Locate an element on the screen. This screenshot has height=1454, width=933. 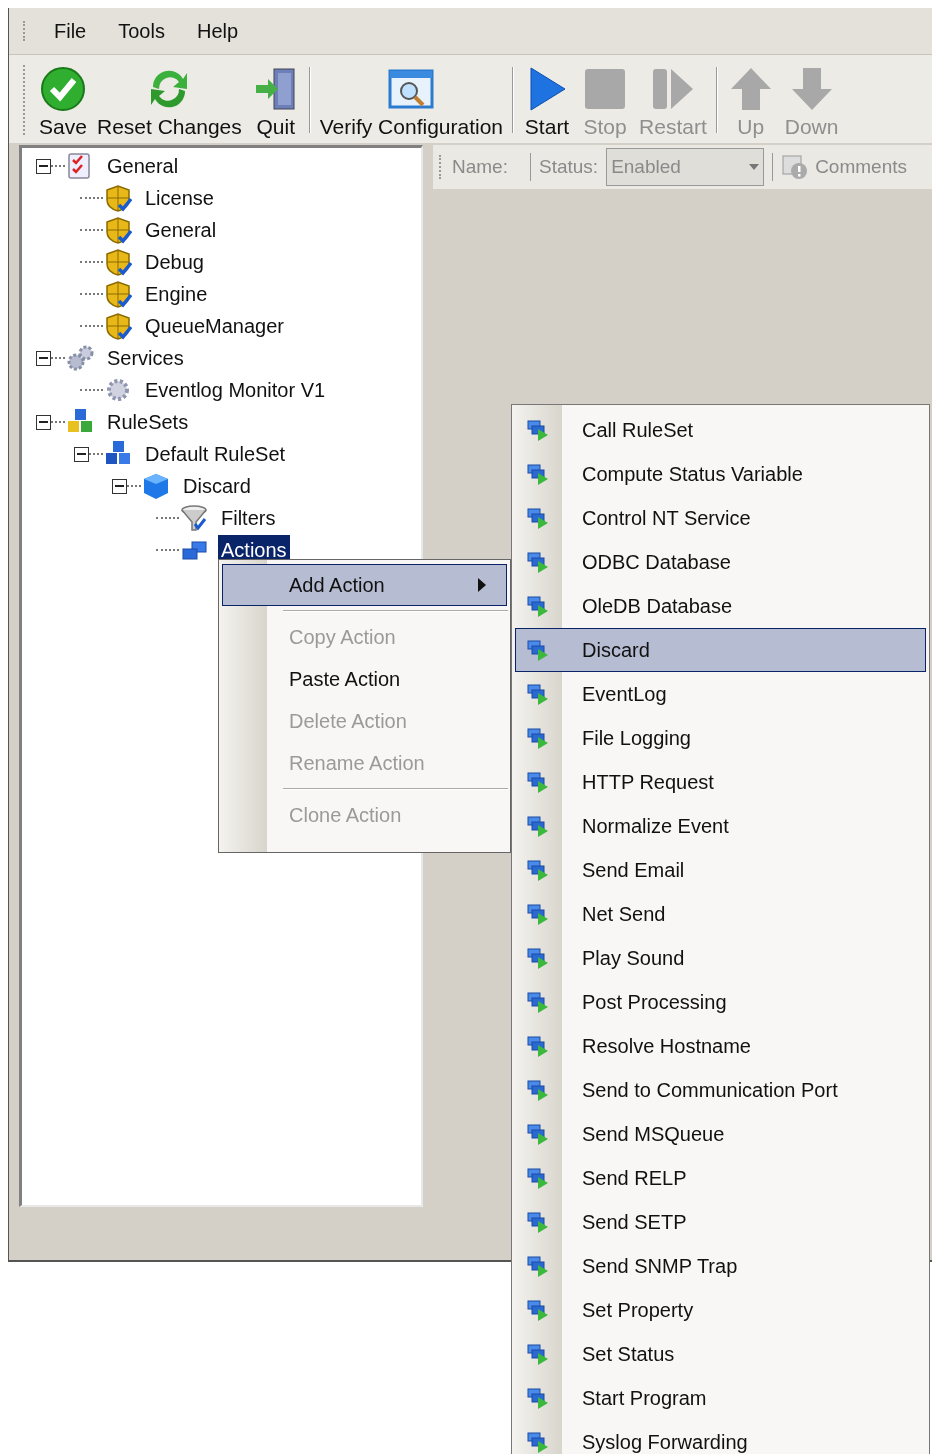
submenu-item: Post Processing is located at coordinates (720, 1002).